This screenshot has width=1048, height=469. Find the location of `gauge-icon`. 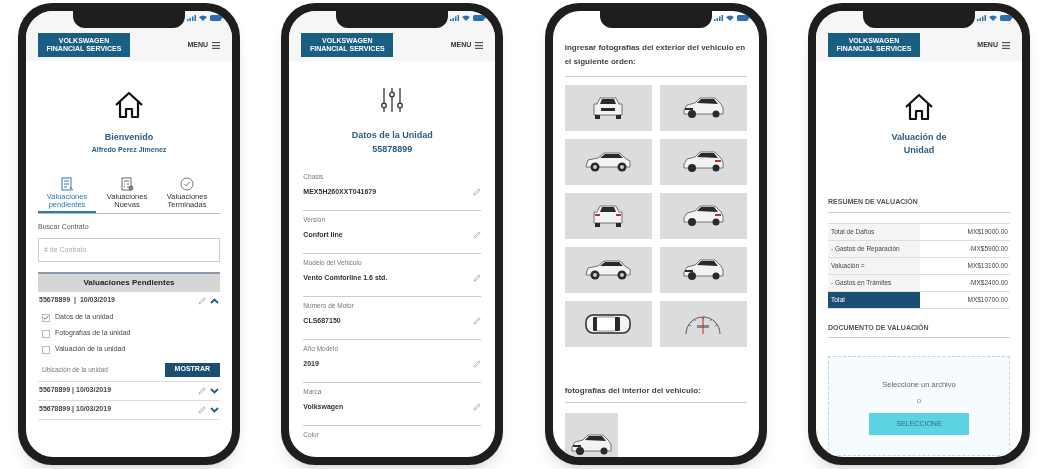

gauge-icon is located at coordinates (703, 324).